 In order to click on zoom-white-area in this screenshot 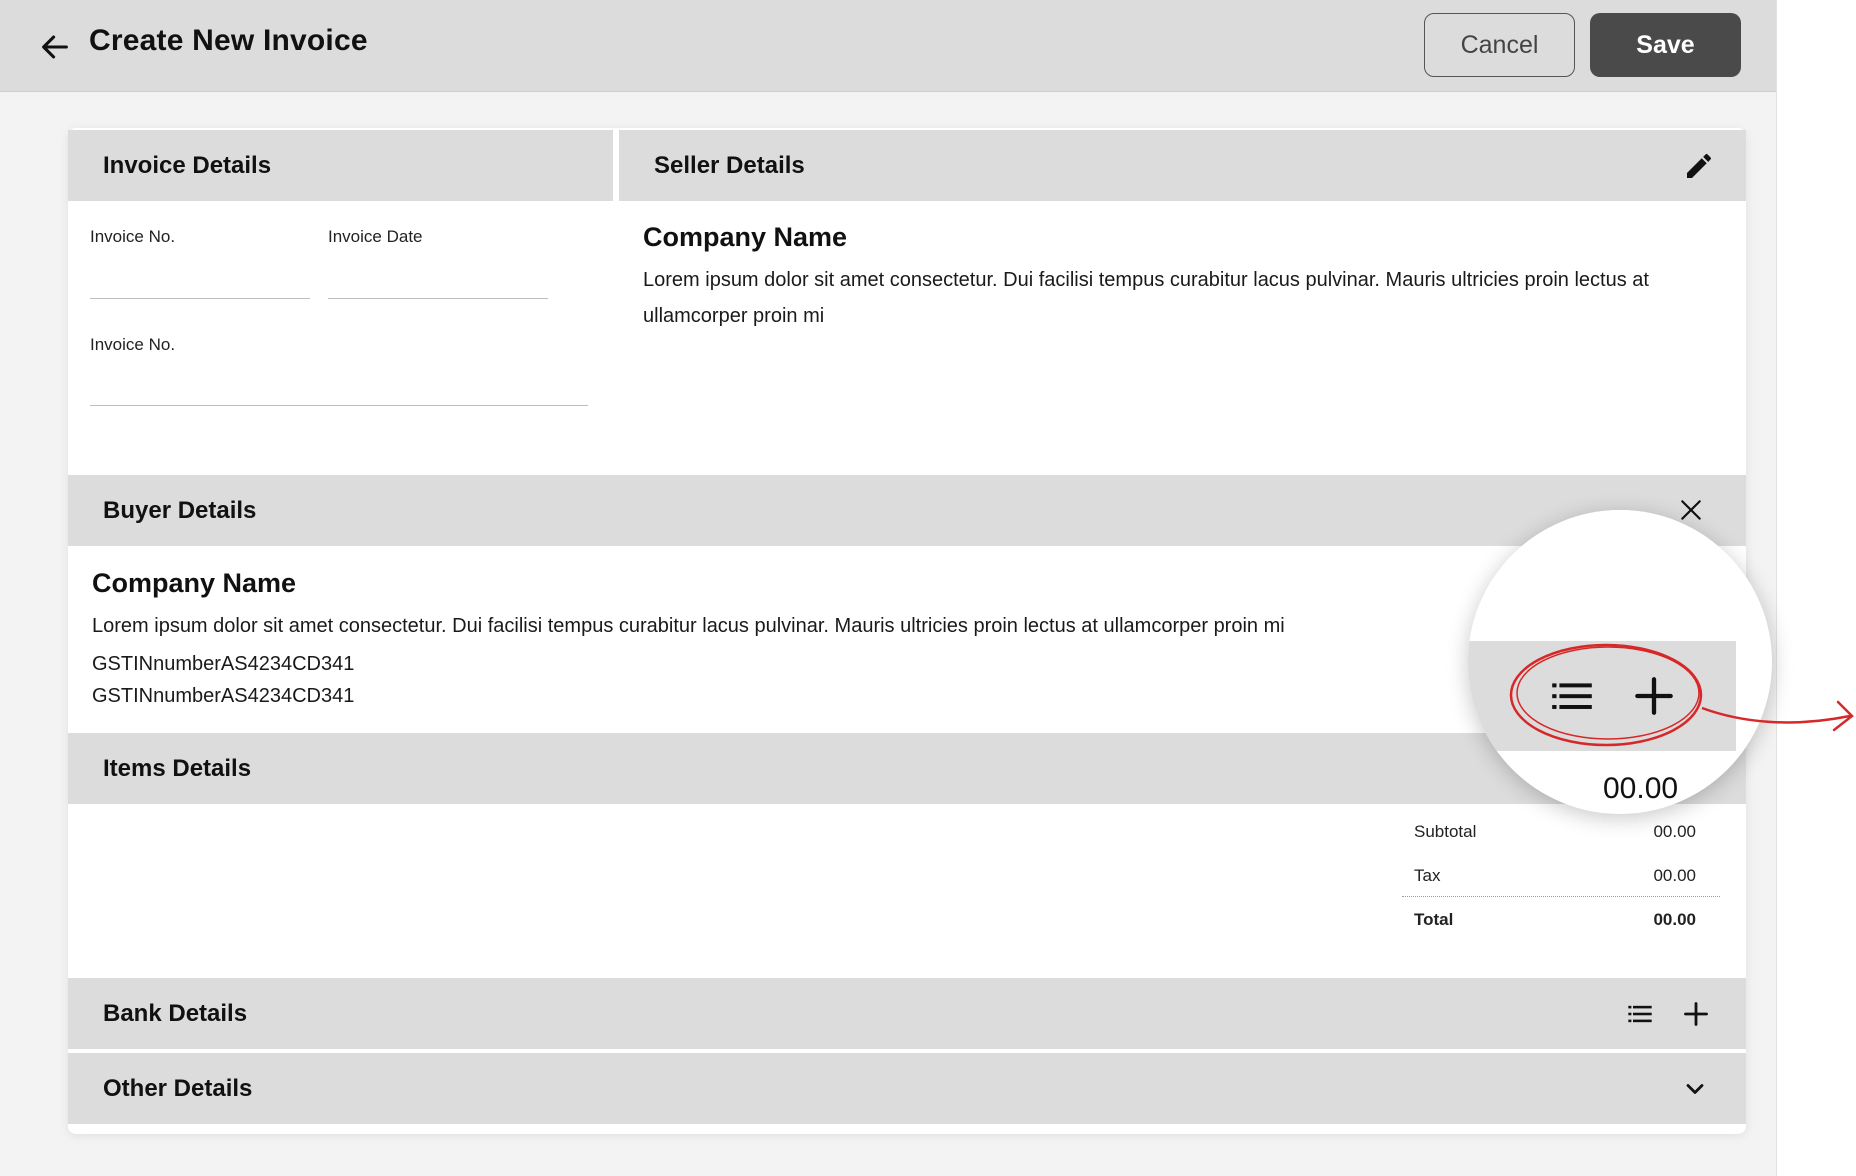, I will do `click(1588, 575)`.